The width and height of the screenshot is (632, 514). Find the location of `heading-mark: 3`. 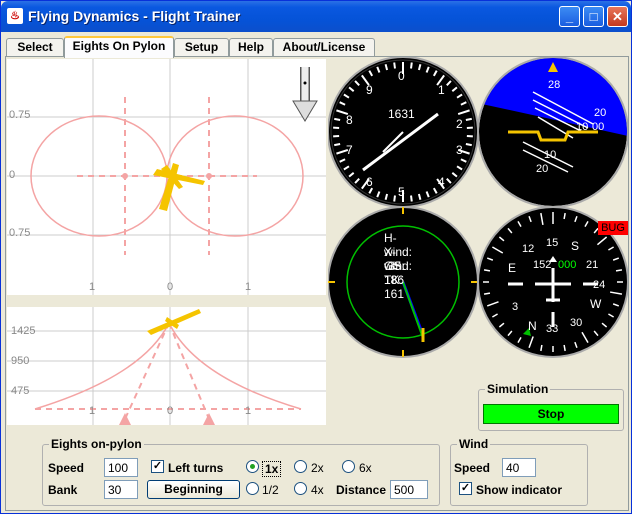

heading-mark: 3 is located at coordinates (515, 307).